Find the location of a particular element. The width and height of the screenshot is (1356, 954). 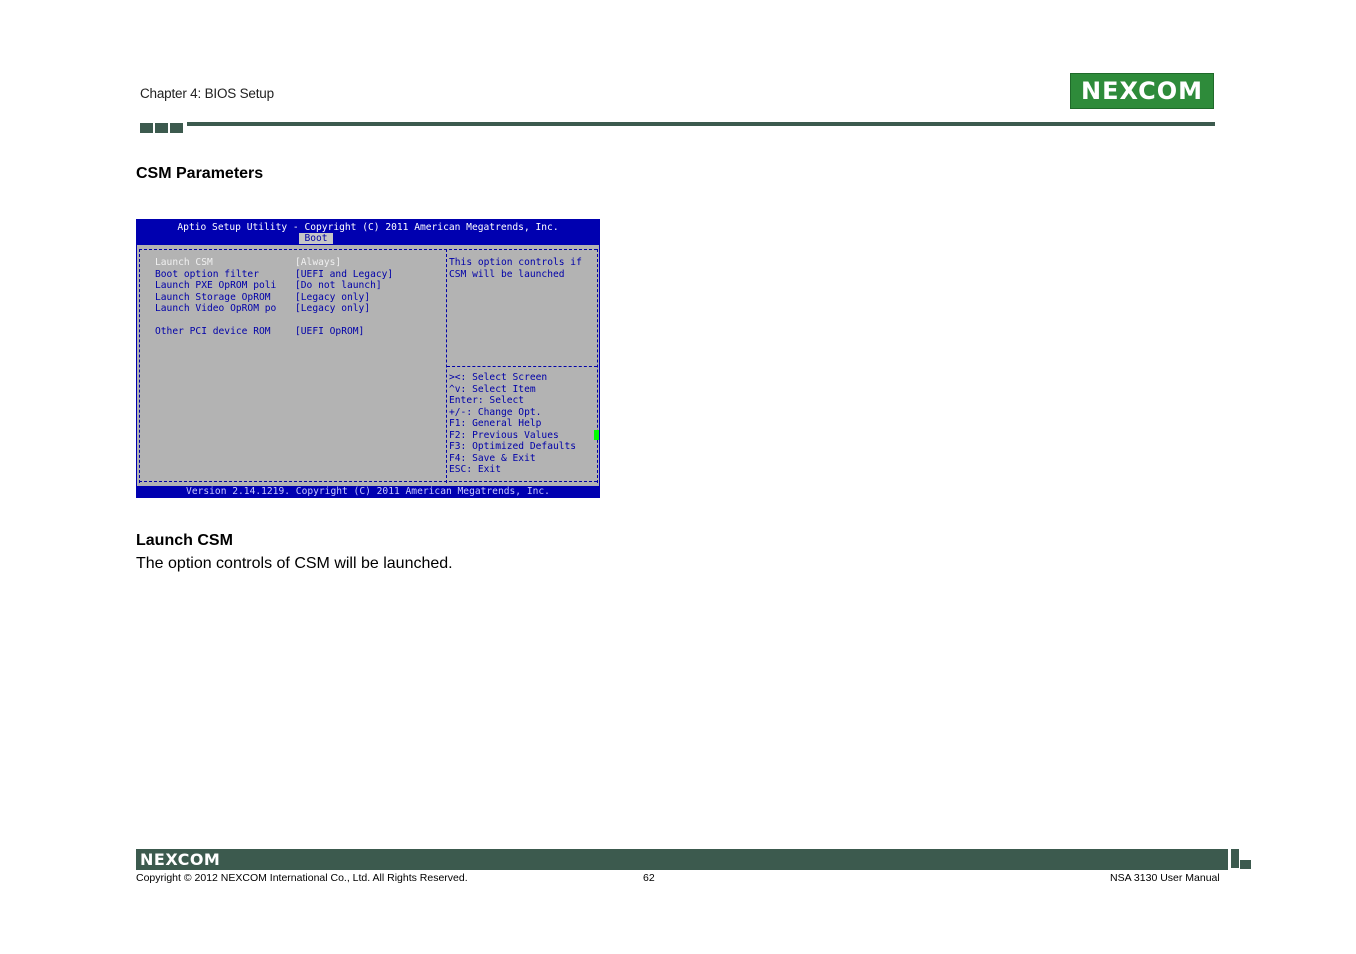

scrollbar-marker is located at coordinates (596, 435).